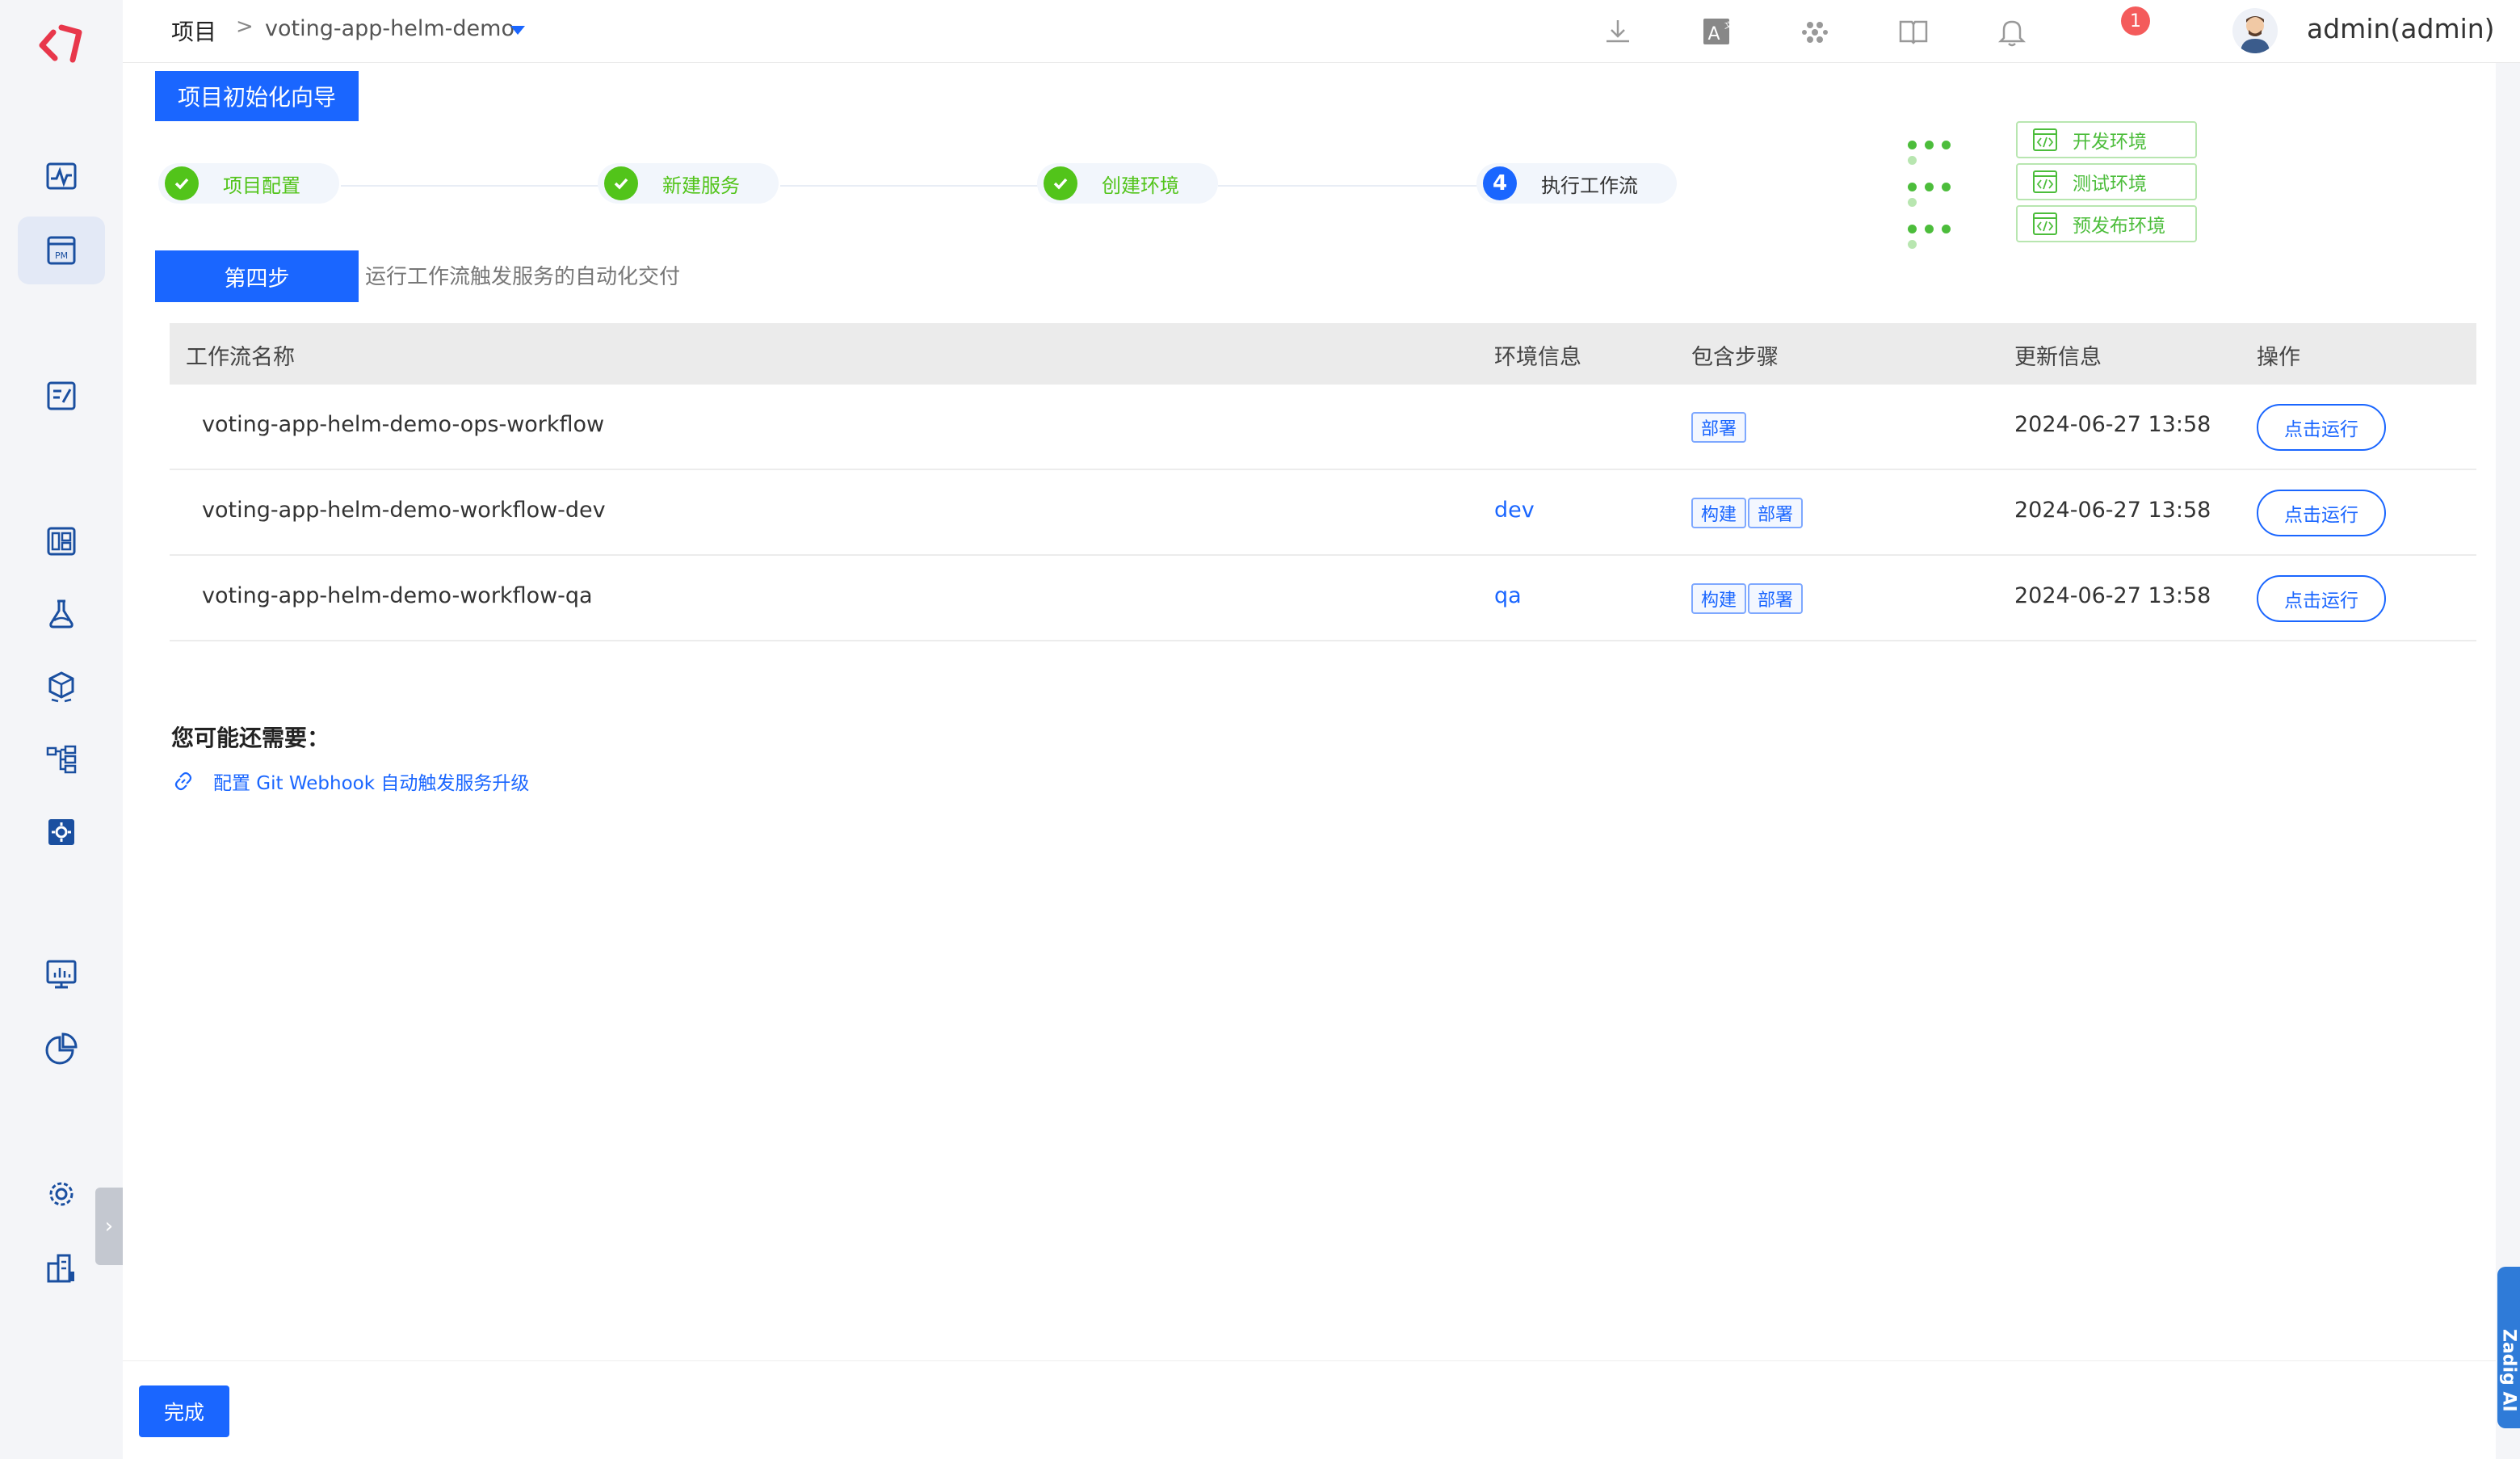 The width and height of the screenshot is (2520, 1459). What do you see at coordinates (2278, 357) in the screenshot?
I see `column-header: 操作` at bounding box center [2278, 357].